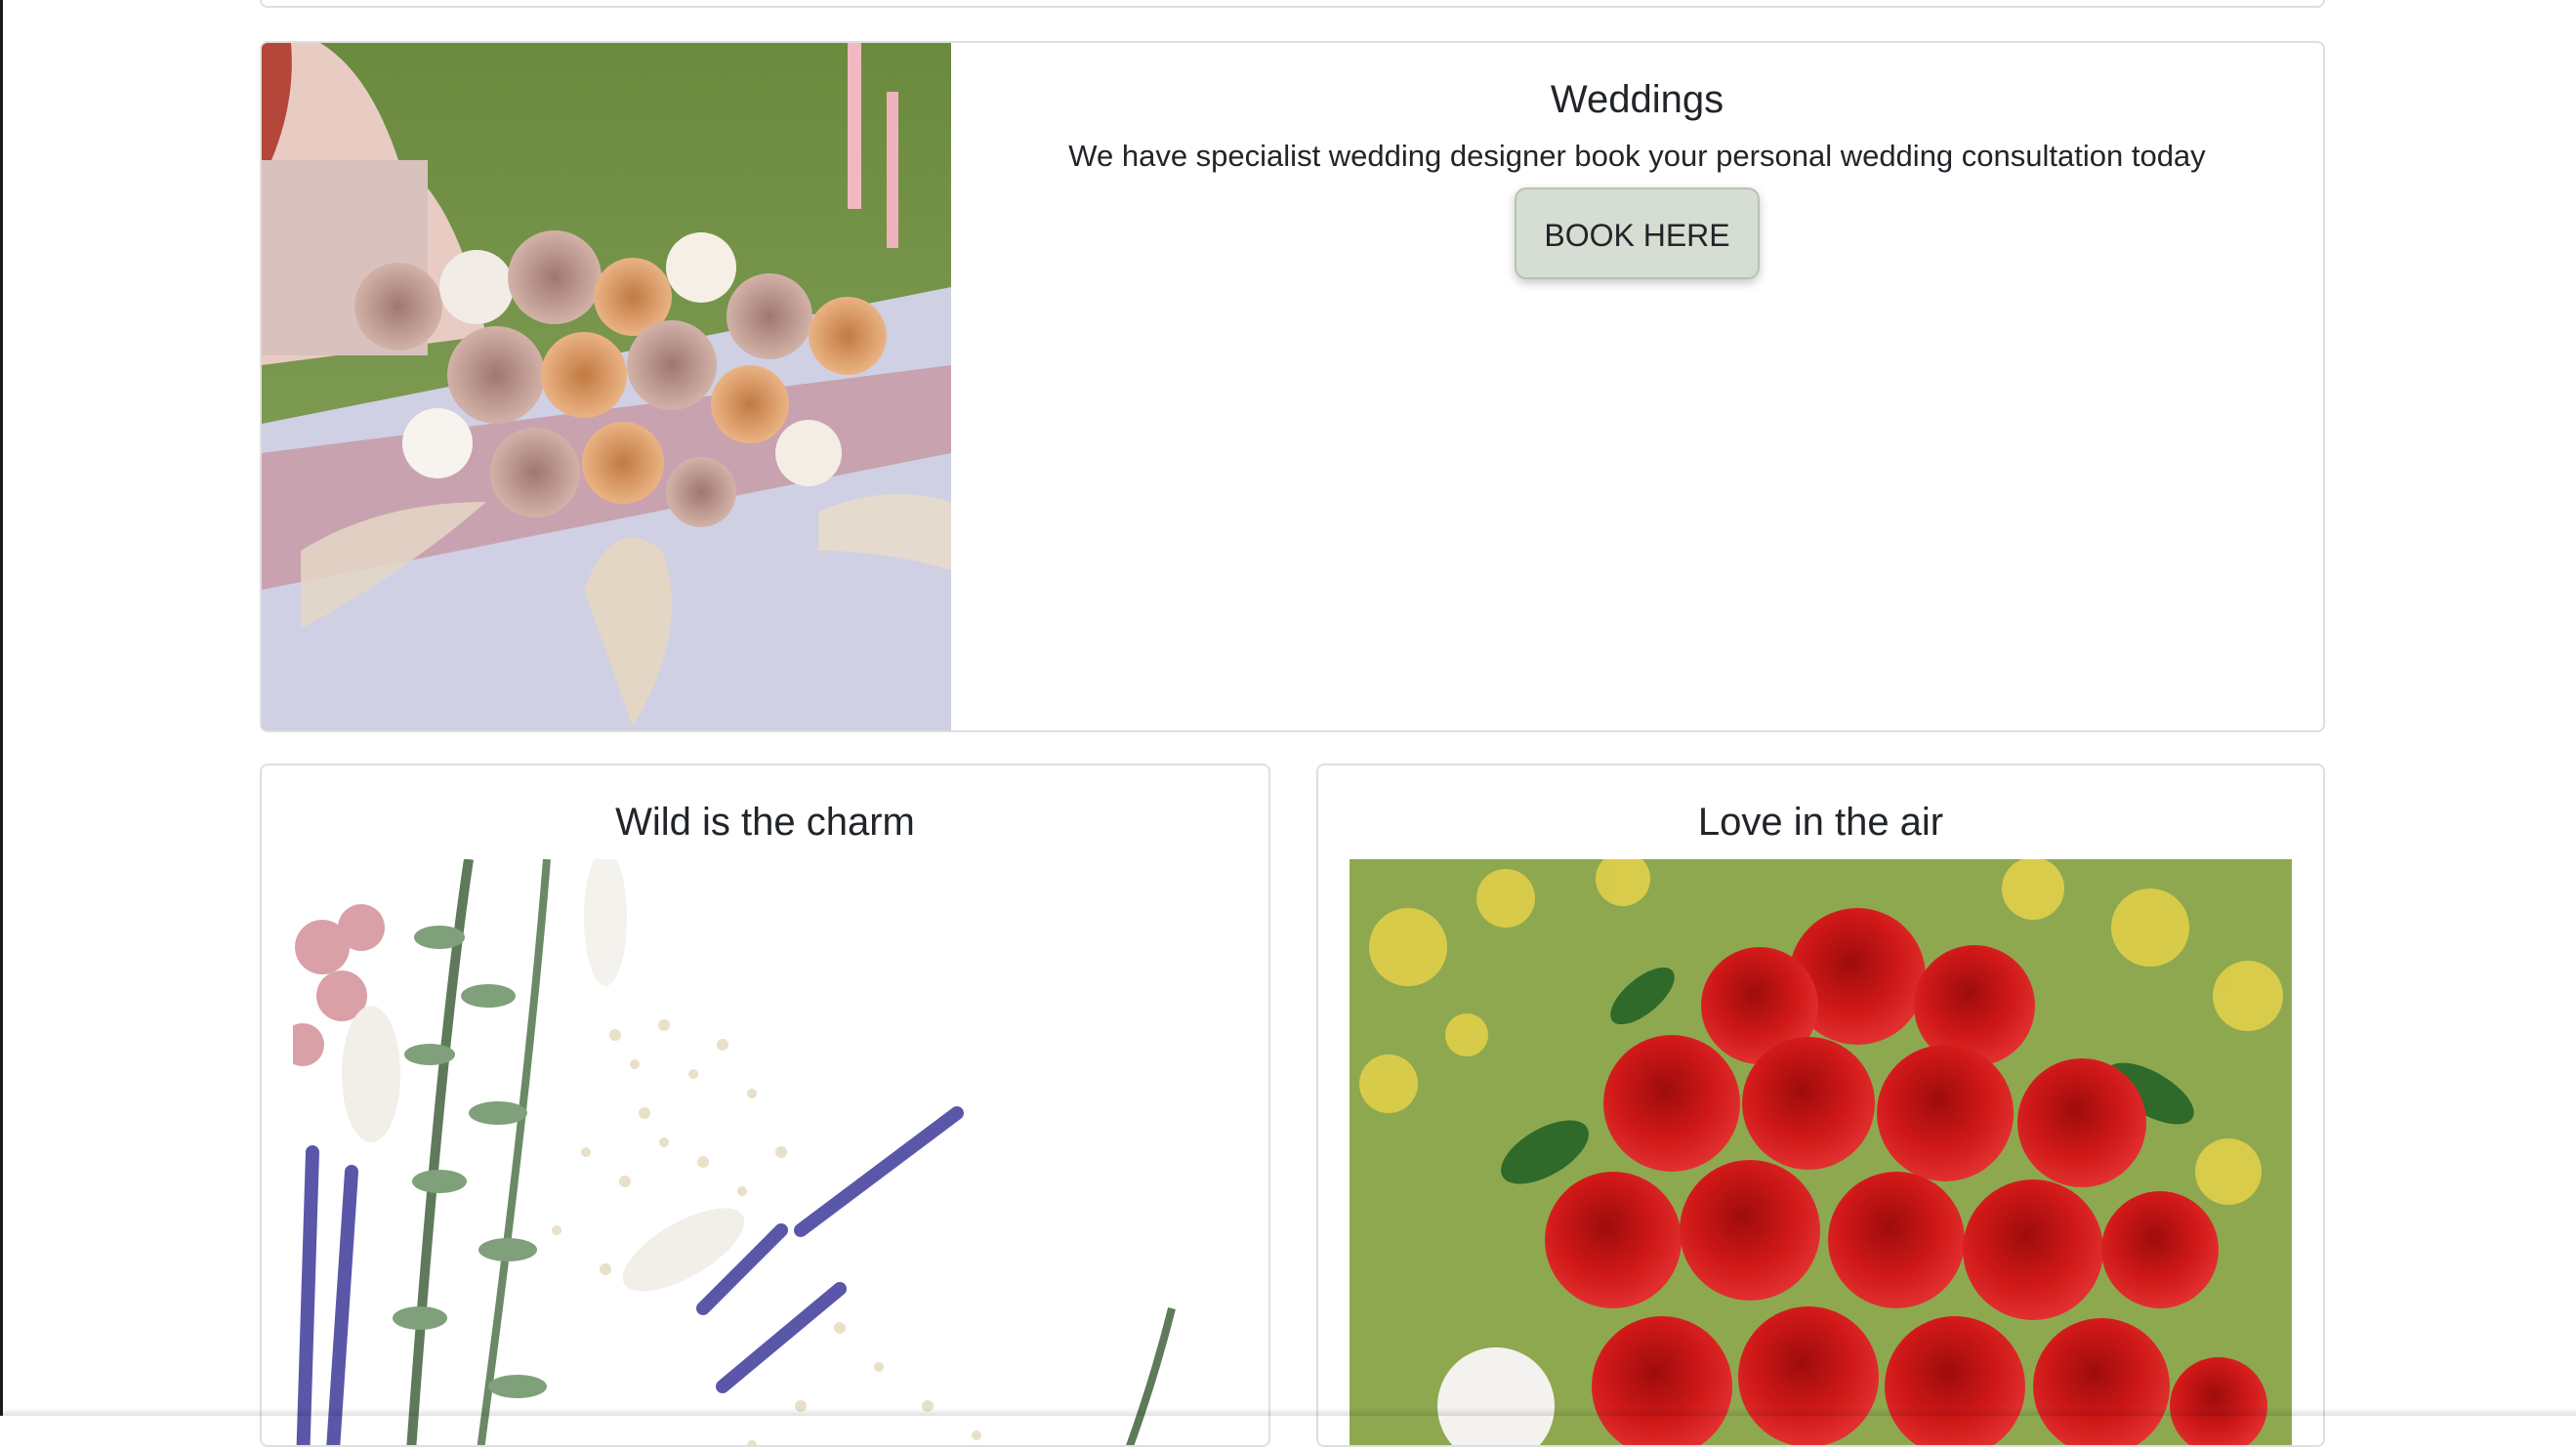  What do you see at coordinates (606, 387) in the screenshot?
I see `weddings-photo` at bounding box center [606, 387].